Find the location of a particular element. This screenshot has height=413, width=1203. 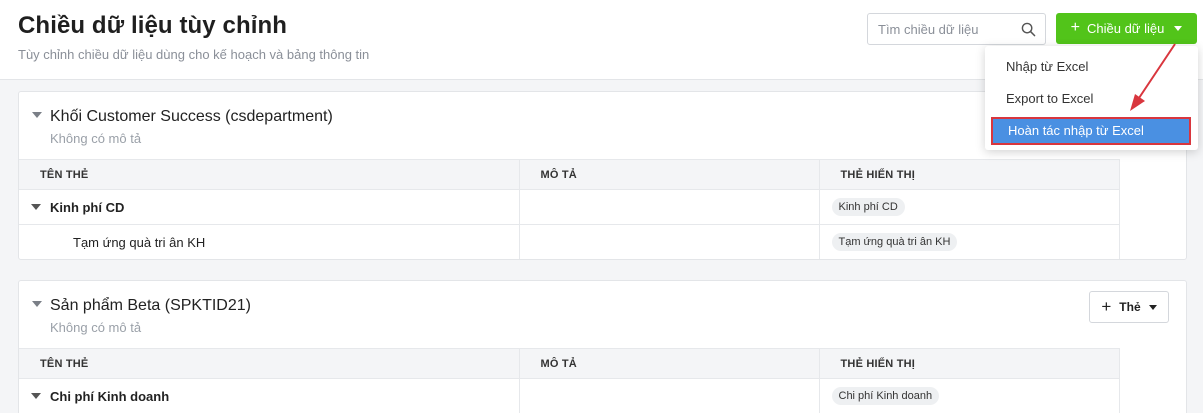

tag-name: Chi phí Kinh doanh is located at coordinates (110, 396).